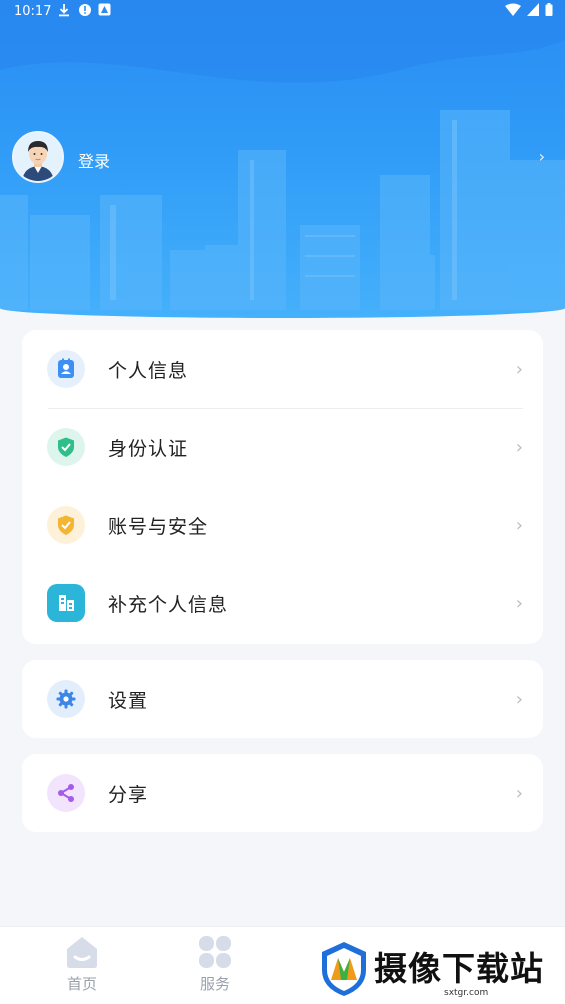 The width and height of the screenshot is (565, 1004). I want to click on nav-item-services: 服务, so click(215, 964).